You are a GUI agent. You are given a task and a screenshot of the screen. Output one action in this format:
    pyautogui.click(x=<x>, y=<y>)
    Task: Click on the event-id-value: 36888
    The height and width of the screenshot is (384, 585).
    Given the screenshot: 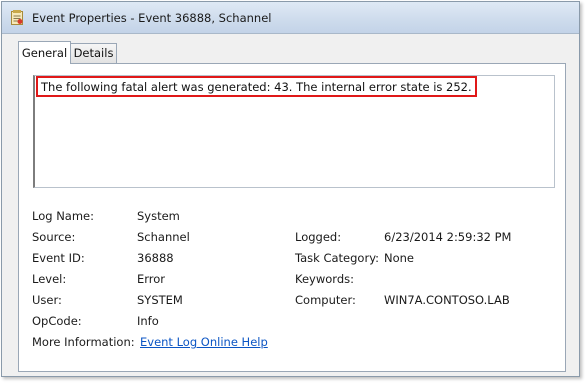 What is the action you would take?
    pyautogui.click(x=155, y=258)
    